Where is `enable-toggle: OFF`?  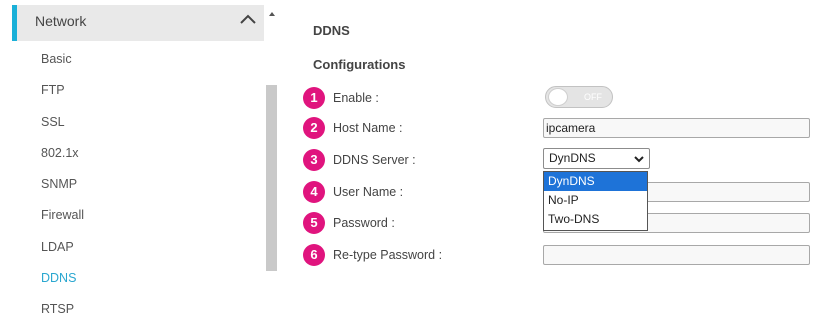
enable-toggle: OFF is located at coordinates (579, 97).